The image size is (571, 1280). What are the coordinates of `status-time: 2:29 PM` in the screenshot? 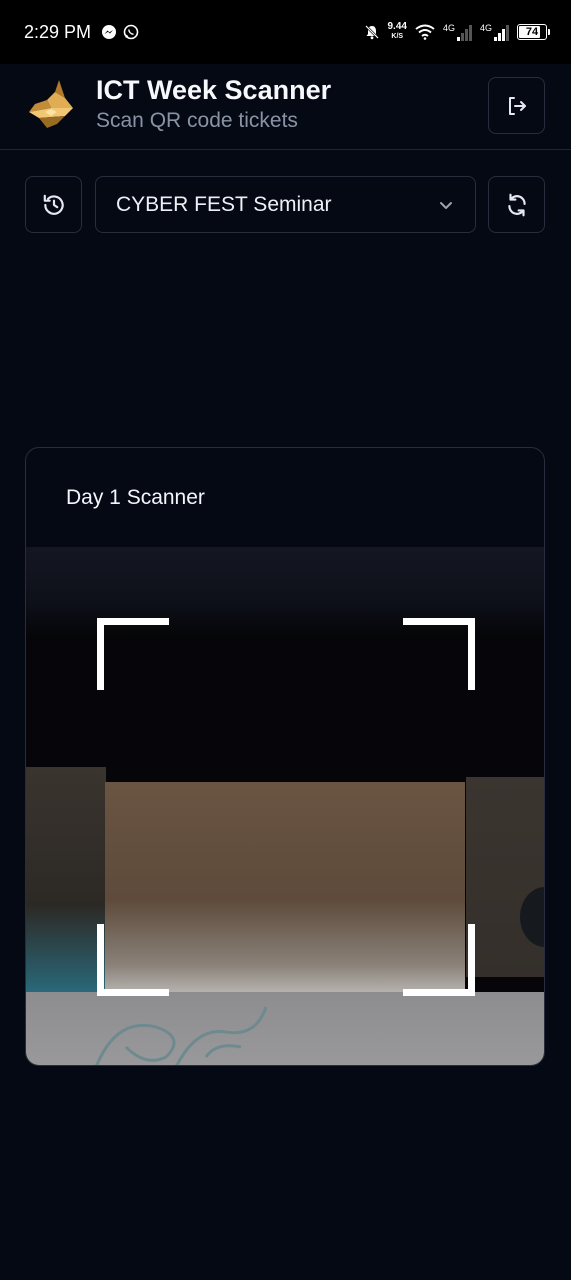 It's located at (58, 31).